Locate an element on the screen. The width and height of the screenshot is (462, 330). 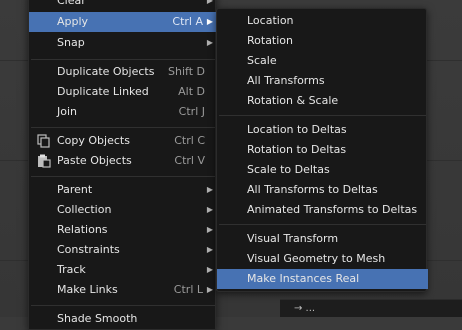
menu-item-label: Constraints is located at coordinates (88, 249).